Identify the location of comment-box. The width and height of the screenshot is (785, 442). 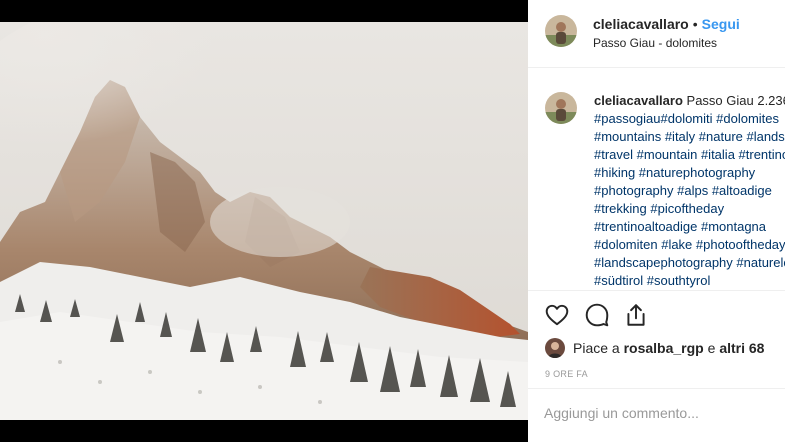
(656, 415).